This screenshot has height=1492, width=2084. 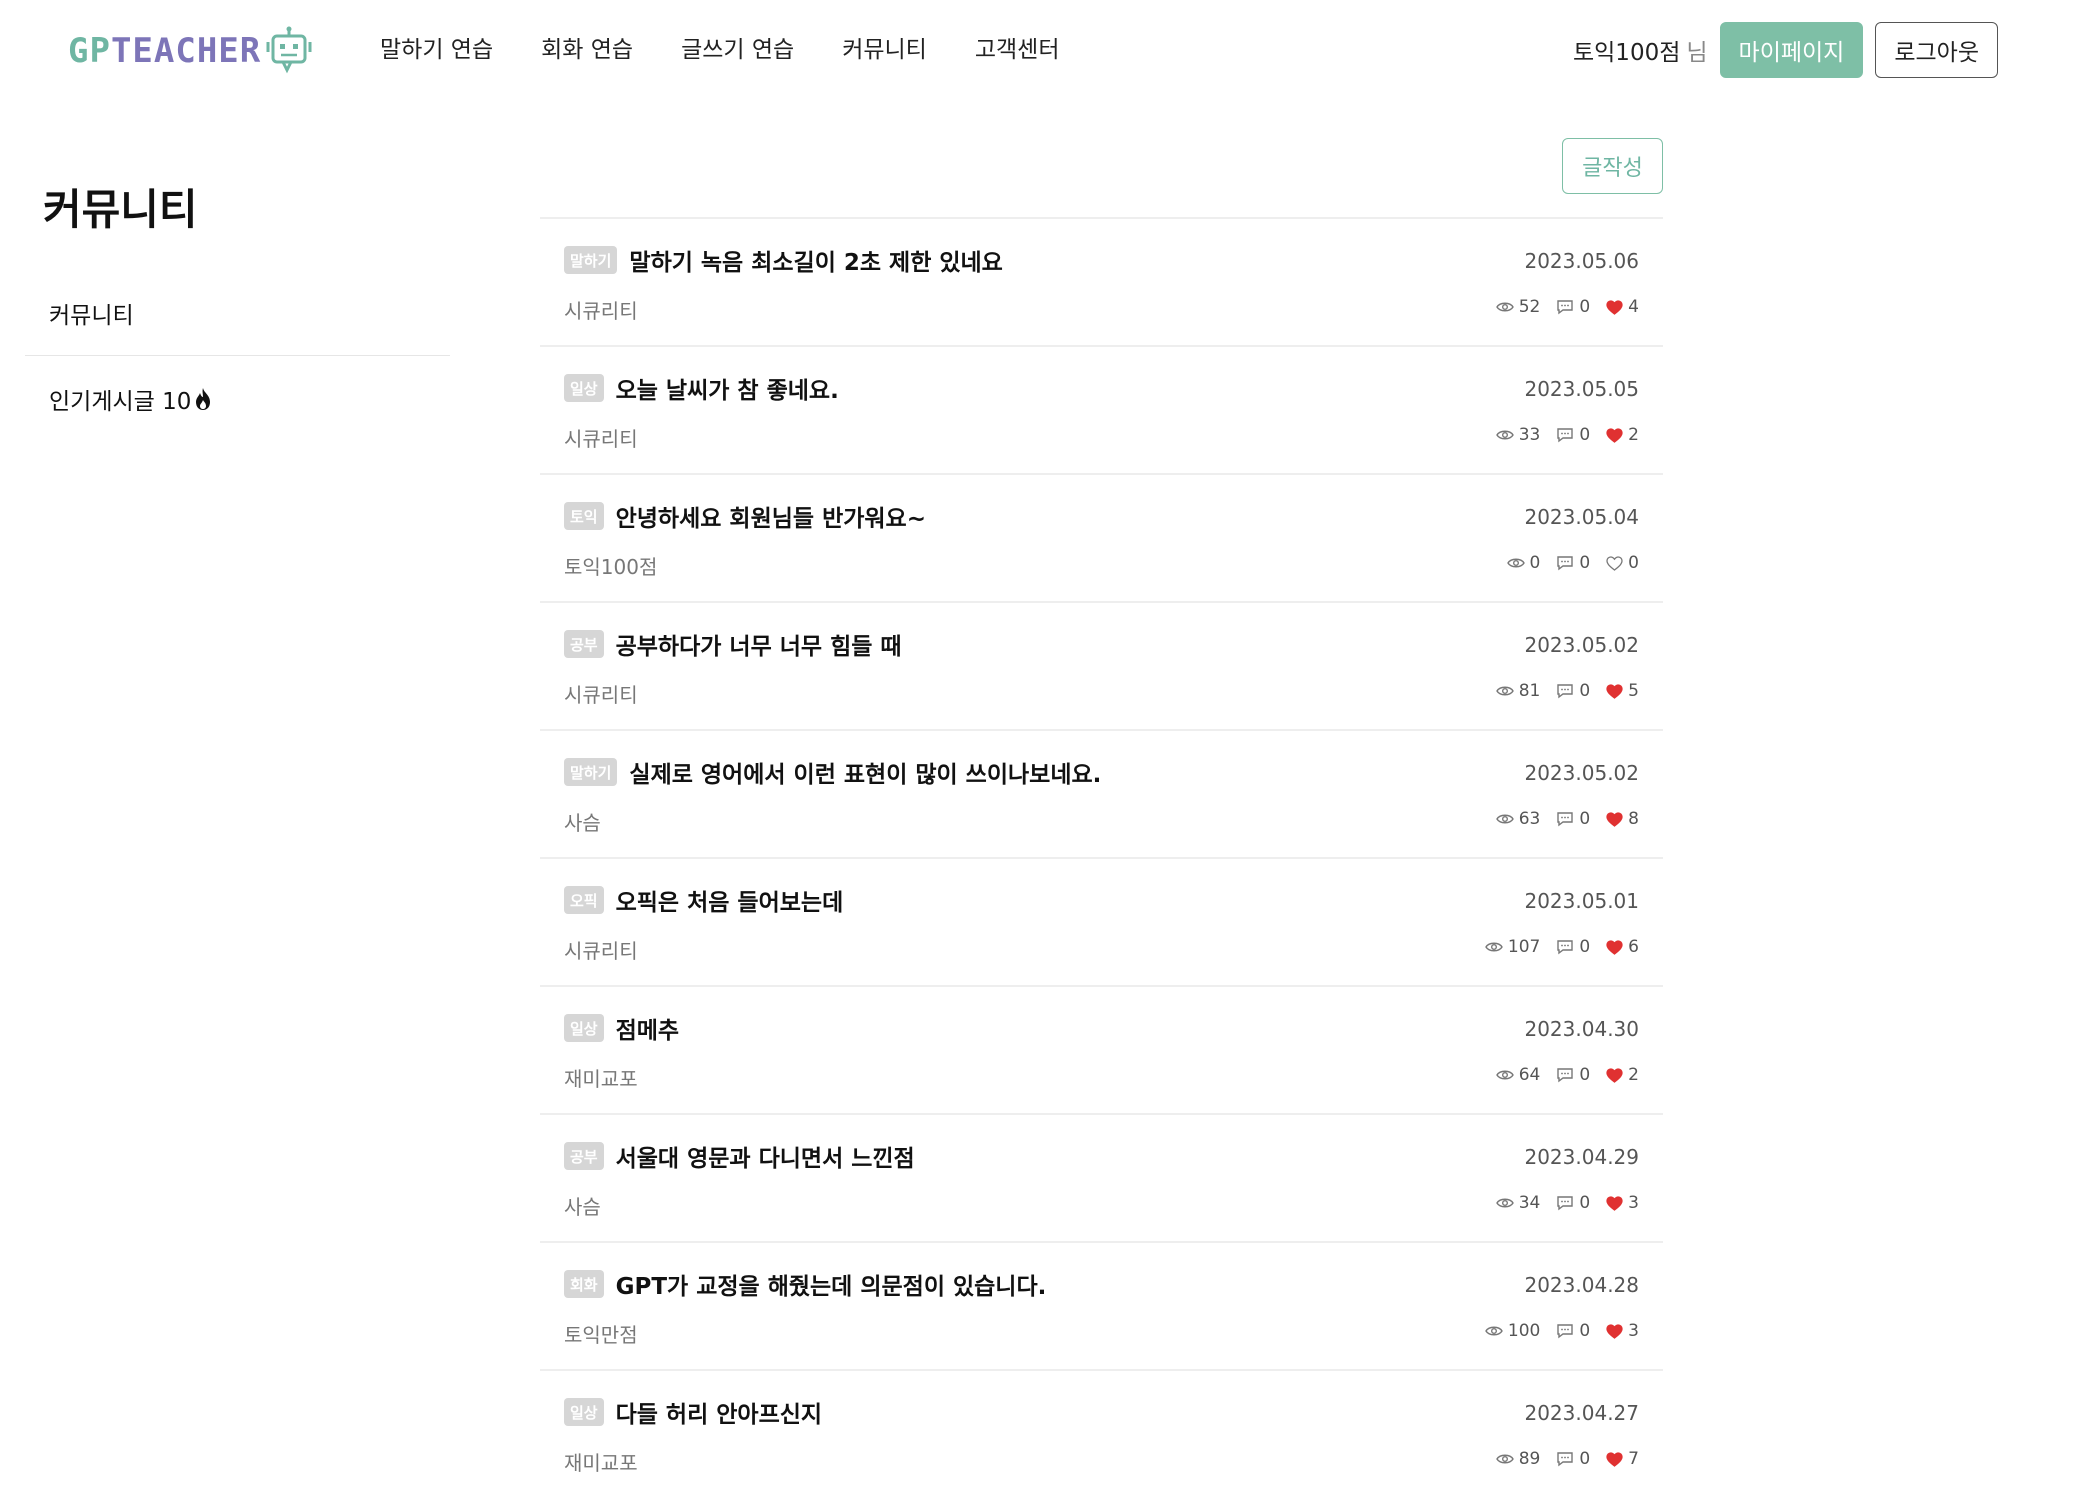 I want to click on nav-community: 커뮤니티, so click(x=884, y=50).